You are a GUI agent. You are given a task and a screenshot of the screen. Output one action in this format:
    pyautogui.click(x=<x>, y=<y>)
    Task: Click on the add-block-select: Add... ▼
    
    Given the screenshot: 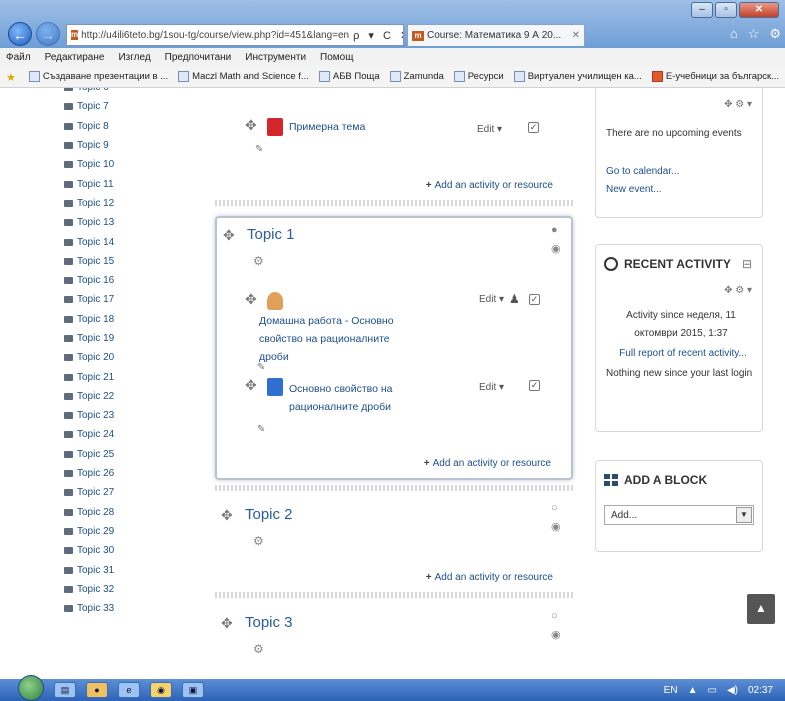 What is the action you would take?
    pyautogui.click(x=679, y=515)
    